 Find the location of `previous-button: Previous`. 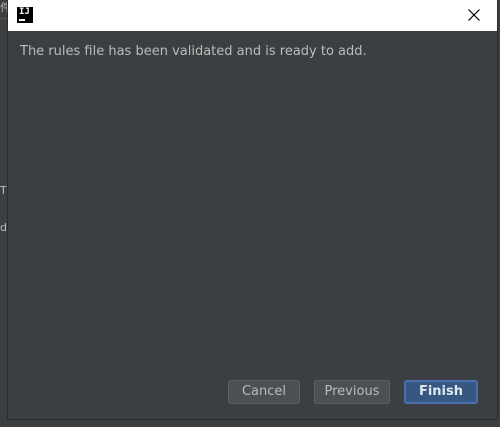

previous-button: Previous is located at coordinates (352, 392).